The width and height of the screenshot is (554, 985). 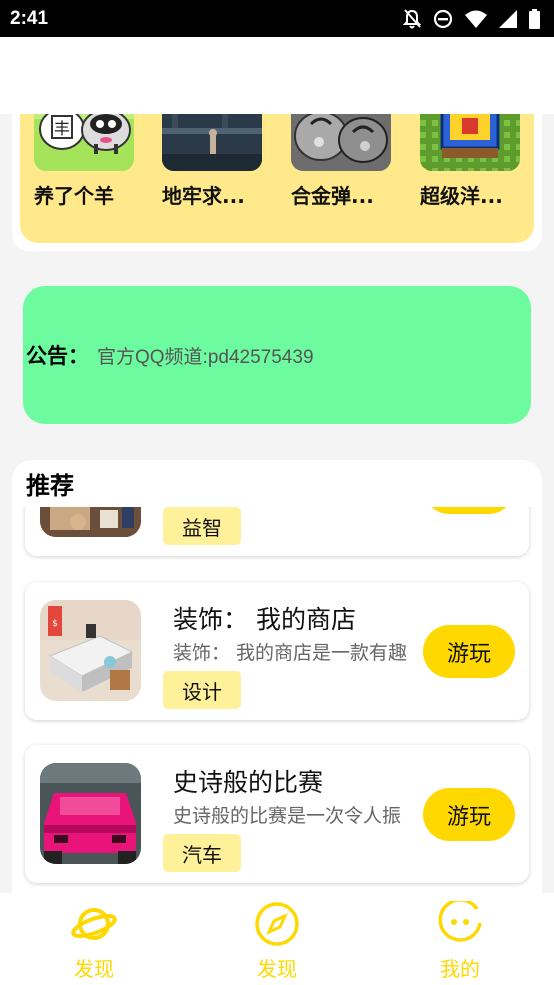 I want to click on app-card: 史诗般的比赛 史诗般的比赛是一次令人振 汽车 游玩, so click(x=277, y=814).